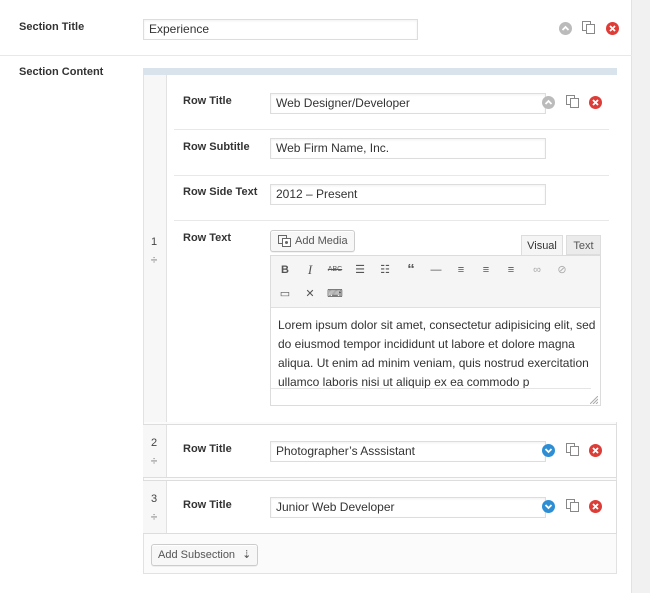 The height and width of the screenshot is (593, 650). Describe the element at coordinates (154, 443) in the screenshot. I see `row-number: 2` at that location.